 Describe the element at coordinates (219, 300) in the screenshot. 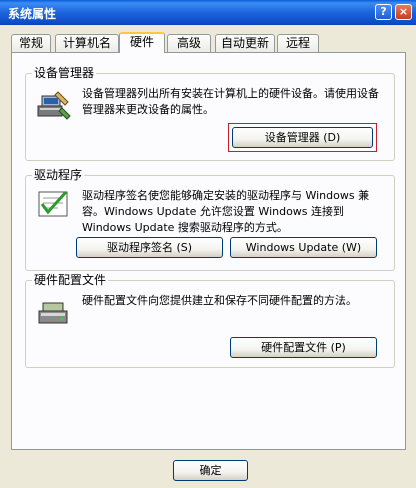

I see `hardware-profiles-description: 硬件配置文件向您提供建立和保存不同硬件配置的方法。` at that location.